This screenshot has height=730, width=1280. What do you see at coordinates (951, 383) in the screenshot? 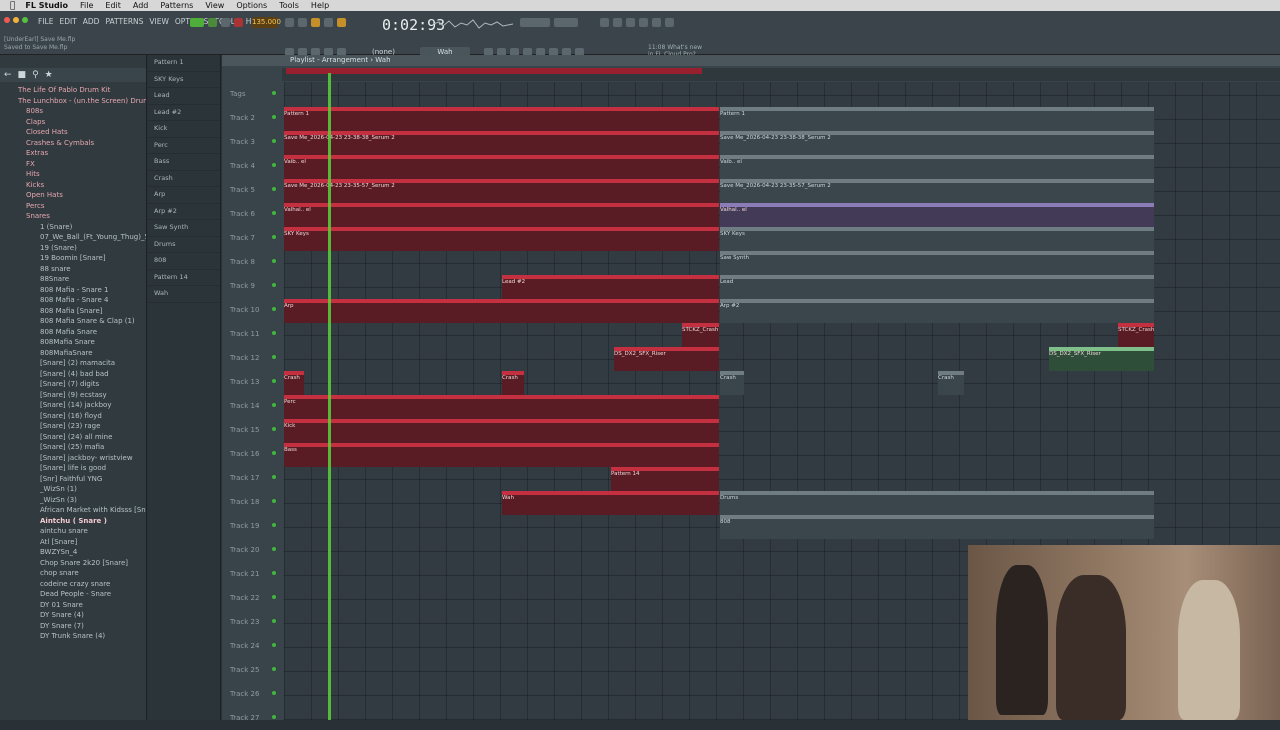
I see `playlist-clip: Crash` at bounding box center [951, 383].